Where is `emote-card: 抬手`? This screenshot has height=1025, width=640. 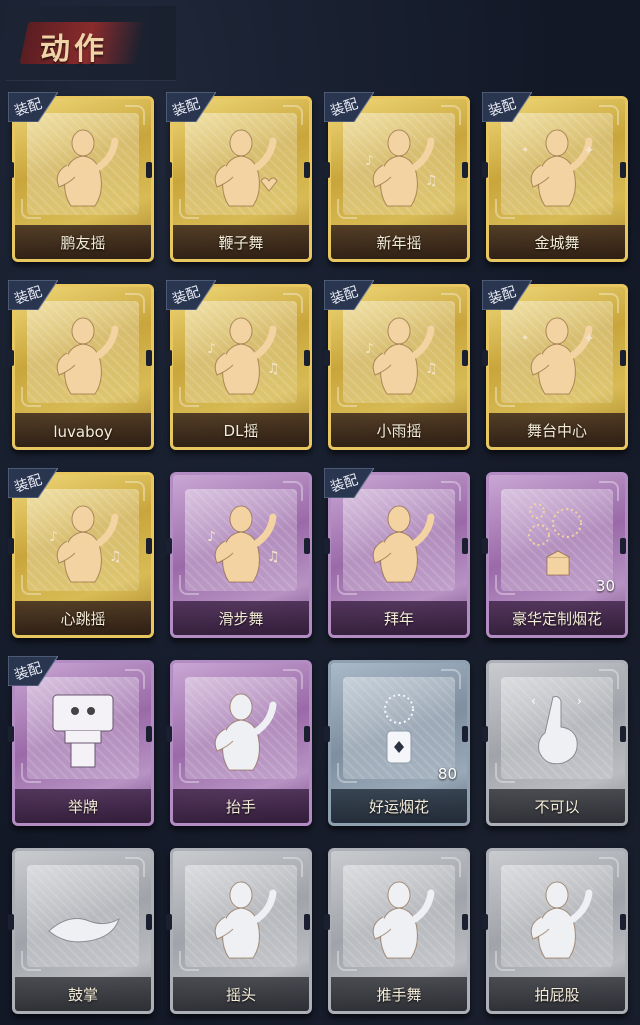
emote-card: 抬手 is located at coordinates (239, 741).